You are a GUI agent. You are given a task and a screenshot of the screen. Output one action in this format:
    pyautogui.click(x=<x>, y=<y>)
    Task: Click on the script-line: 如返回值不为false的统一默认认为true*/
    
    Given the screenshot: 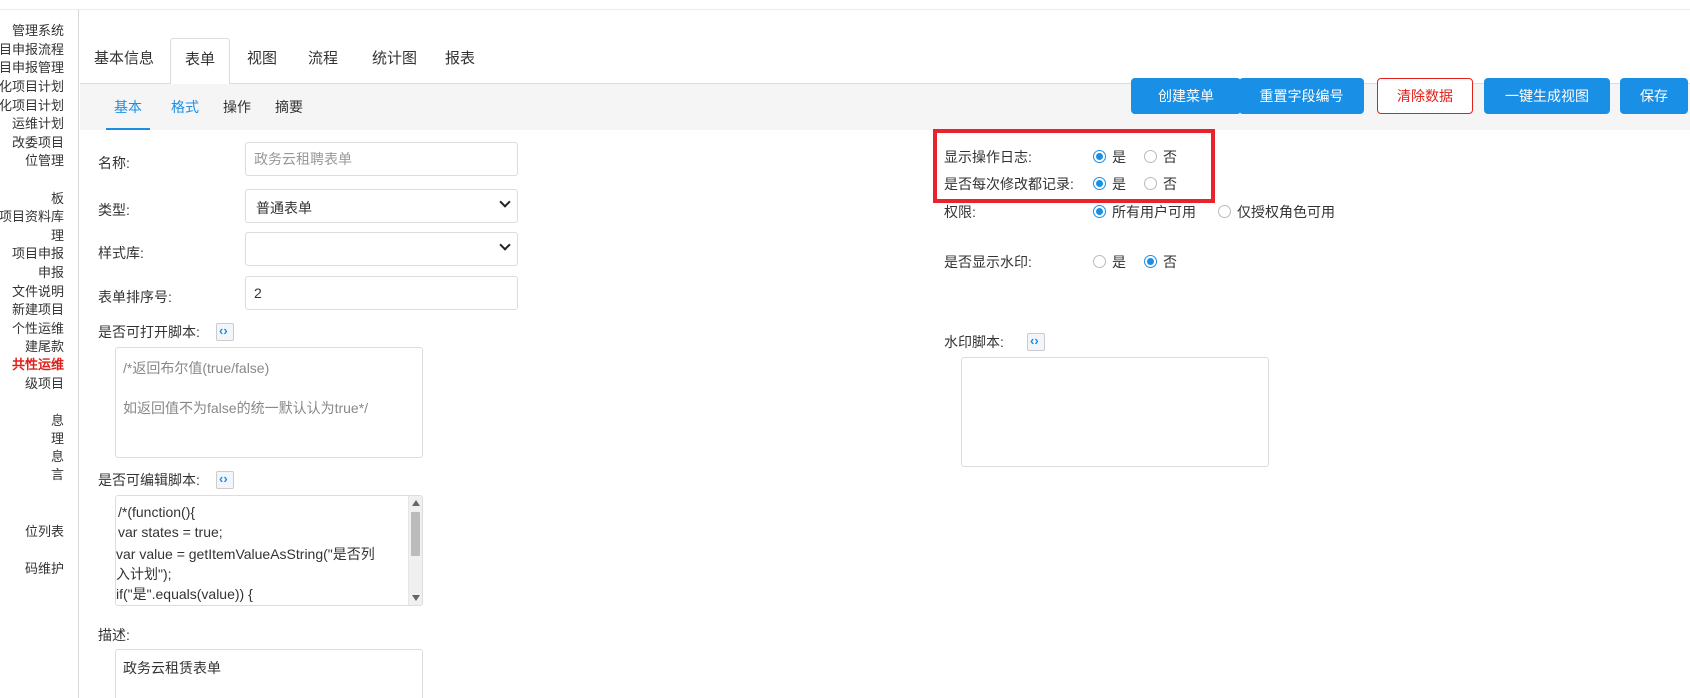 What is the action you would take?
    pyautogui.click(x=246, y=408)
    